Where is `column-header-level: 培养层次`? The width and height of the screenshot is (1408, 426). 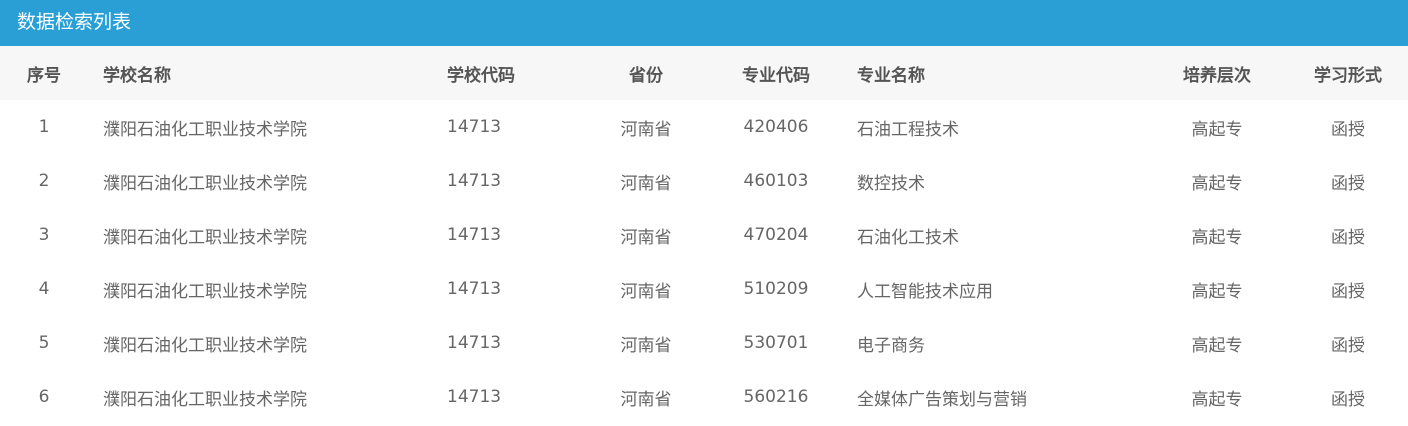
column-header-level: 培养层次 is located at coordinates (1217, 73).